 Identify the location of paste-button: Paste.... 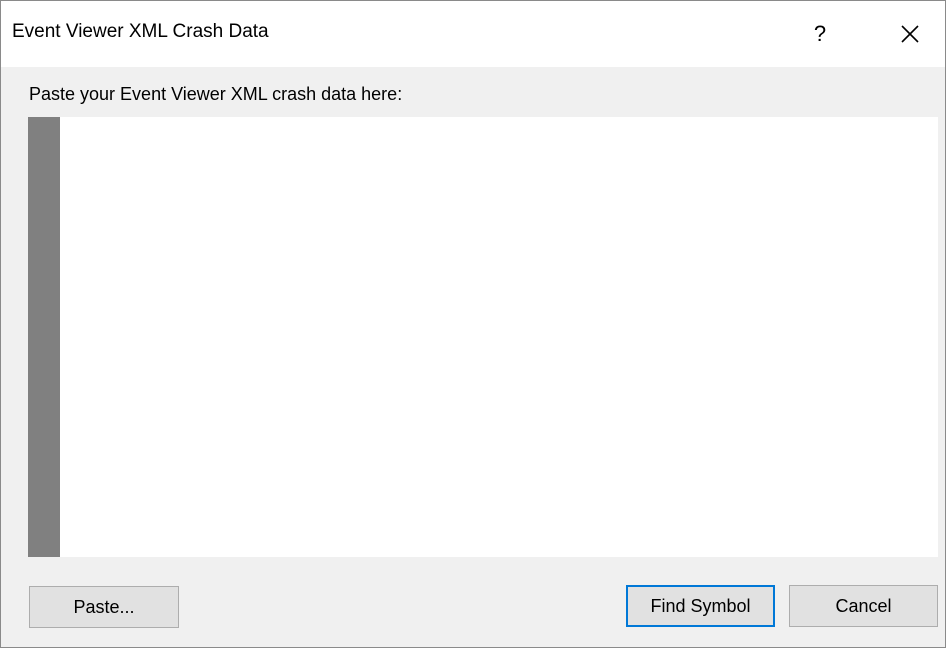
(104, 607).